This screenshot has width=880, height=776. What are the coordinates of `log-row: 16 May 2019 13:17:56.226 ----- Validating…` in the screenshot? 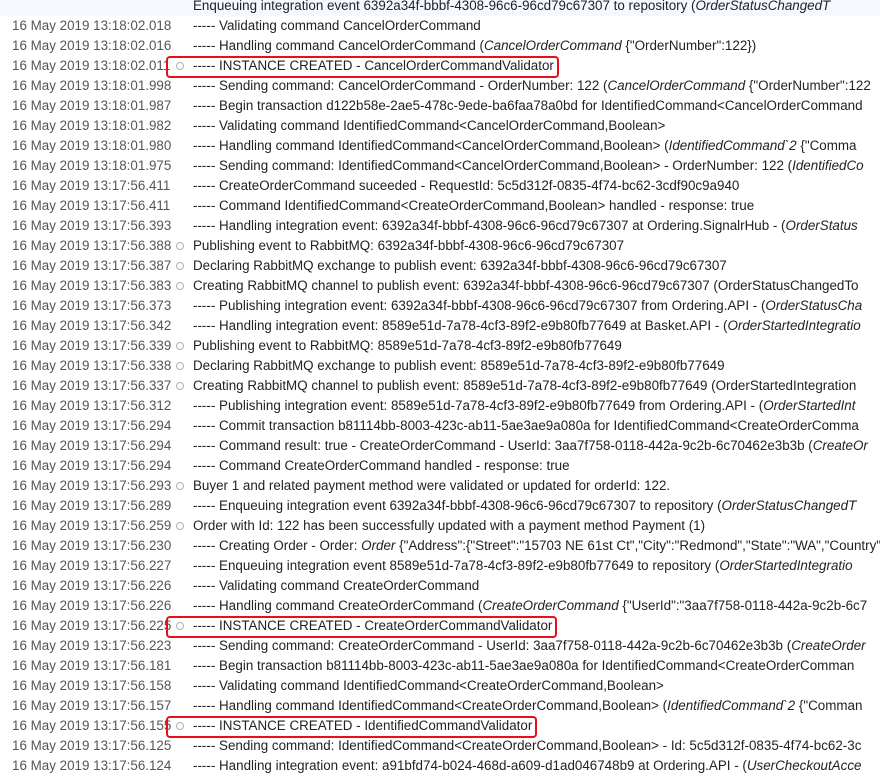 It's located at (440, 586).